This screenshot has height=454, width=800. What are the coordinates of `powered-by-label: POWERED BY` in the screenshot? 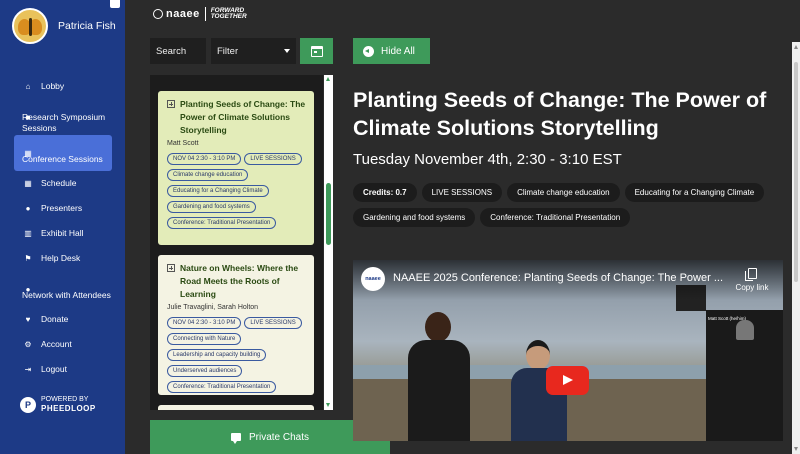 It's located at (65, 399).